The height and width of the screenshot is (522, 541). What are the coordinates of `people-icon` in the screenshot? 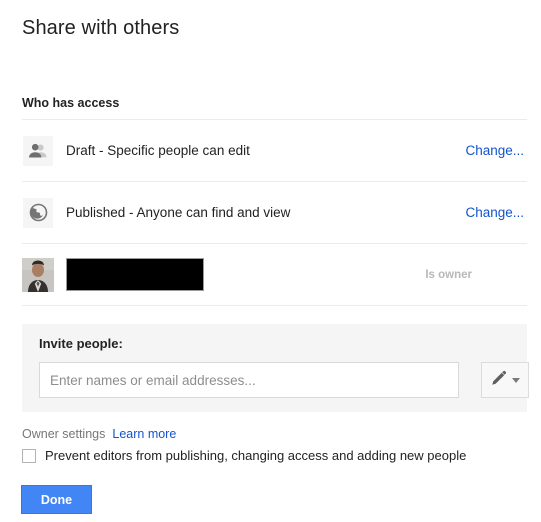 It's located at (38, 150).